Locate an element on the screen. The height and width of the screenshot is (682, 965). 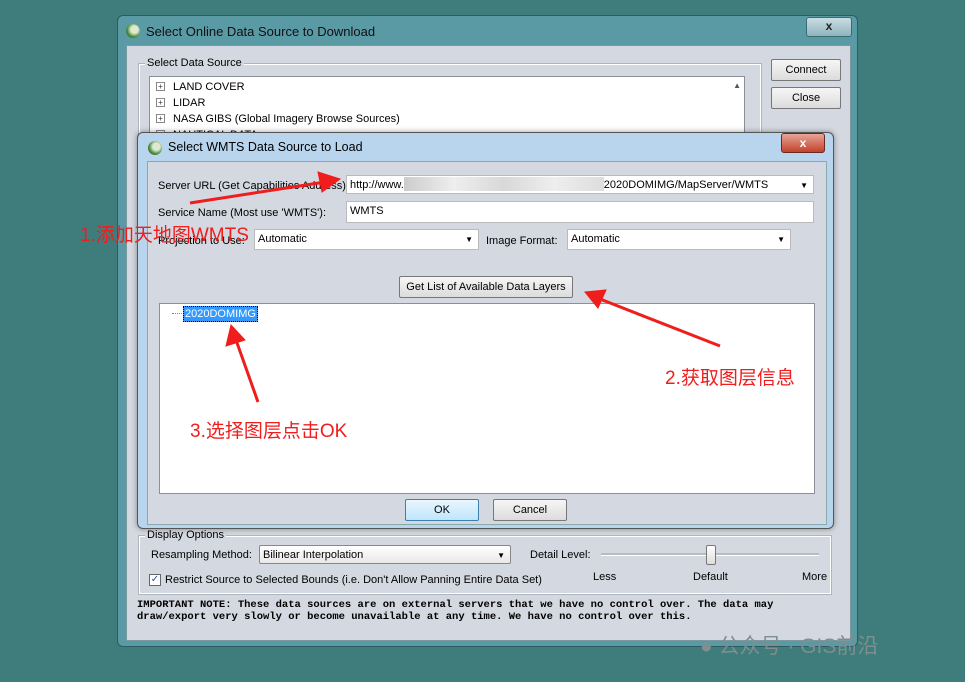
wechat-icon: ● is located at coordinates (706, 646).